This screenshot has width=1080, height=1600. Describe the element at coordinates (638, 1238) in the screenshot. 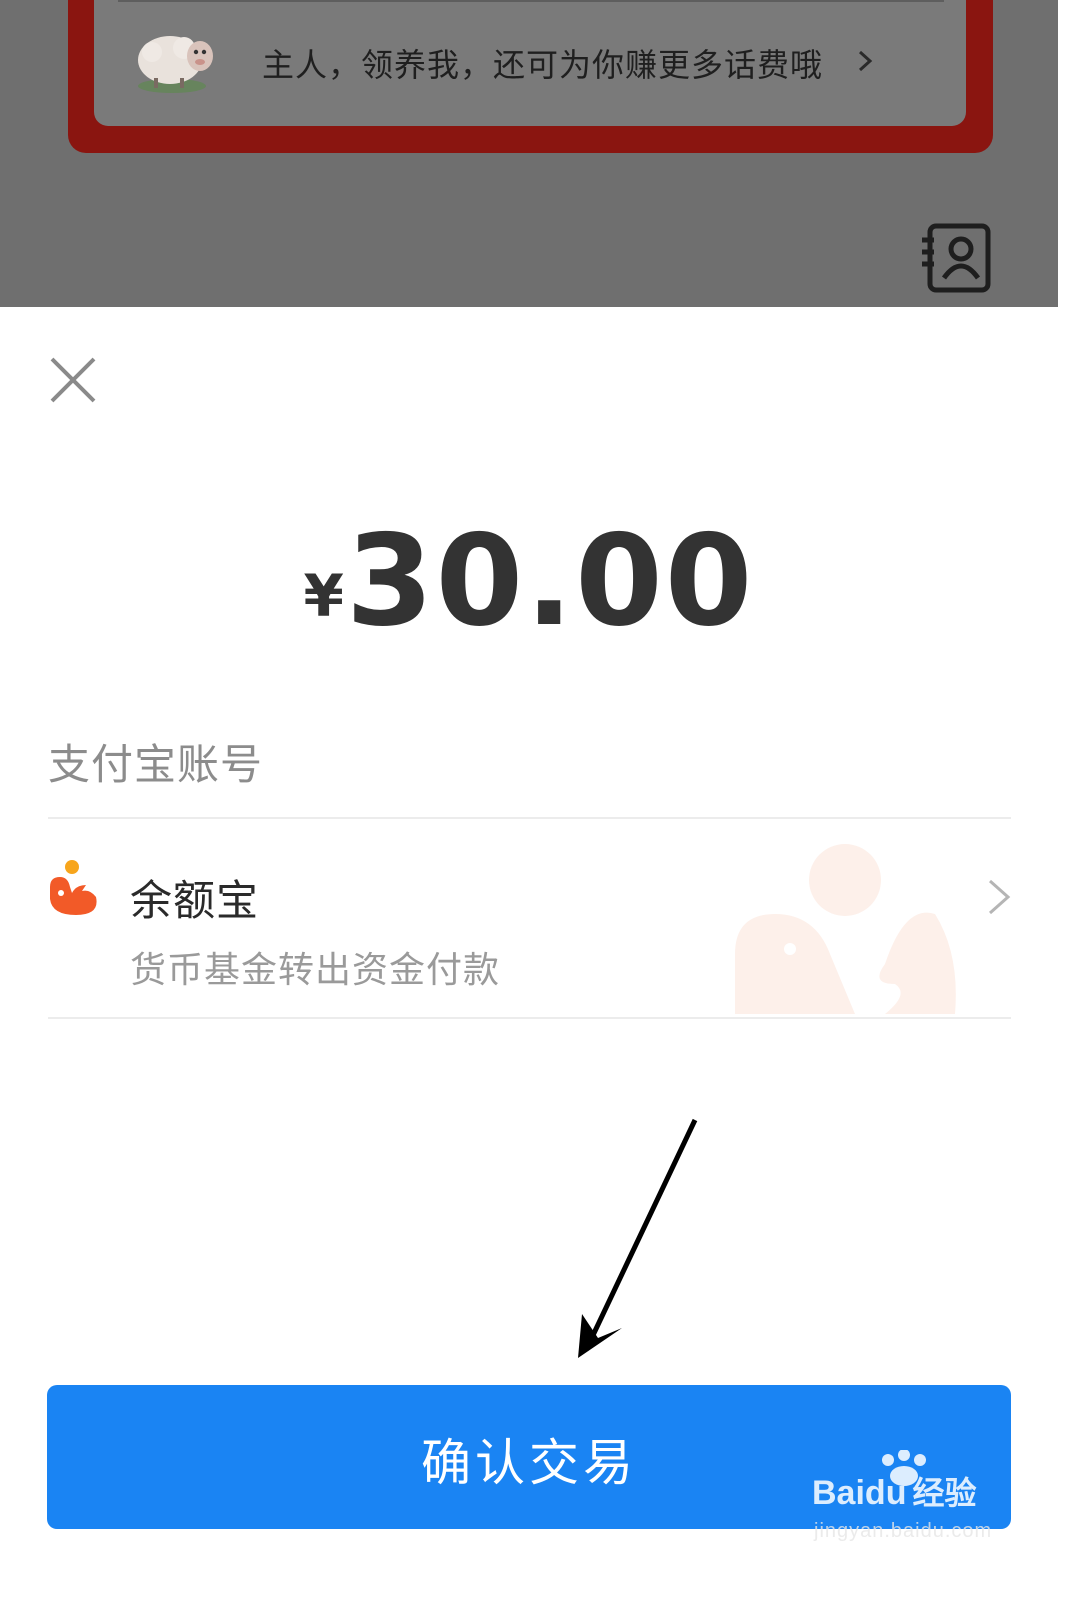

I see `annotation-arrow-icon` at that location.